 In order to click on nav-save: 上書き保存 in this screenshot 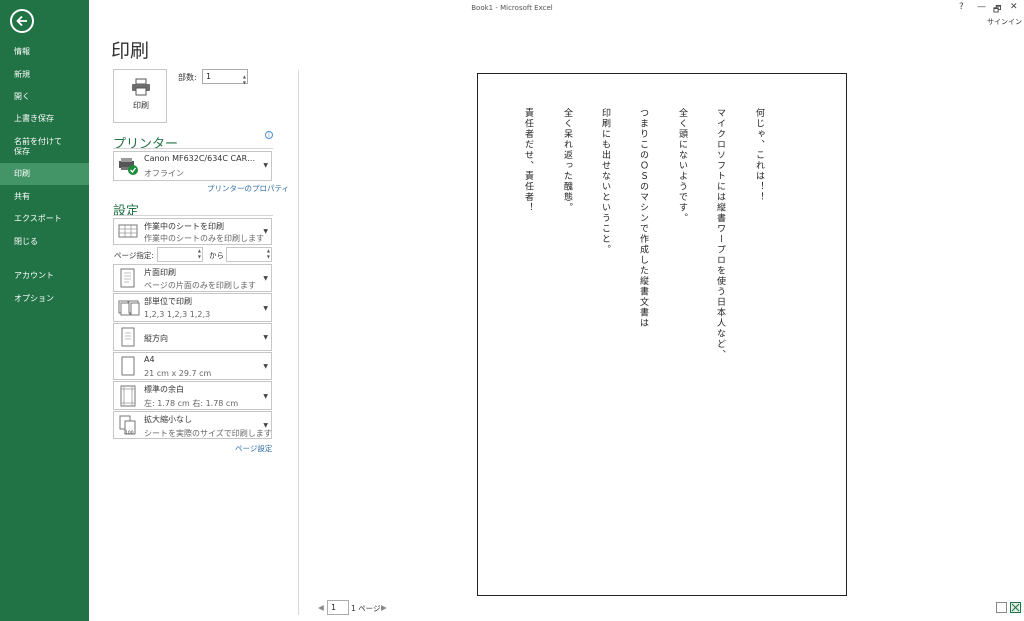, I will do `click(44, 120)`.